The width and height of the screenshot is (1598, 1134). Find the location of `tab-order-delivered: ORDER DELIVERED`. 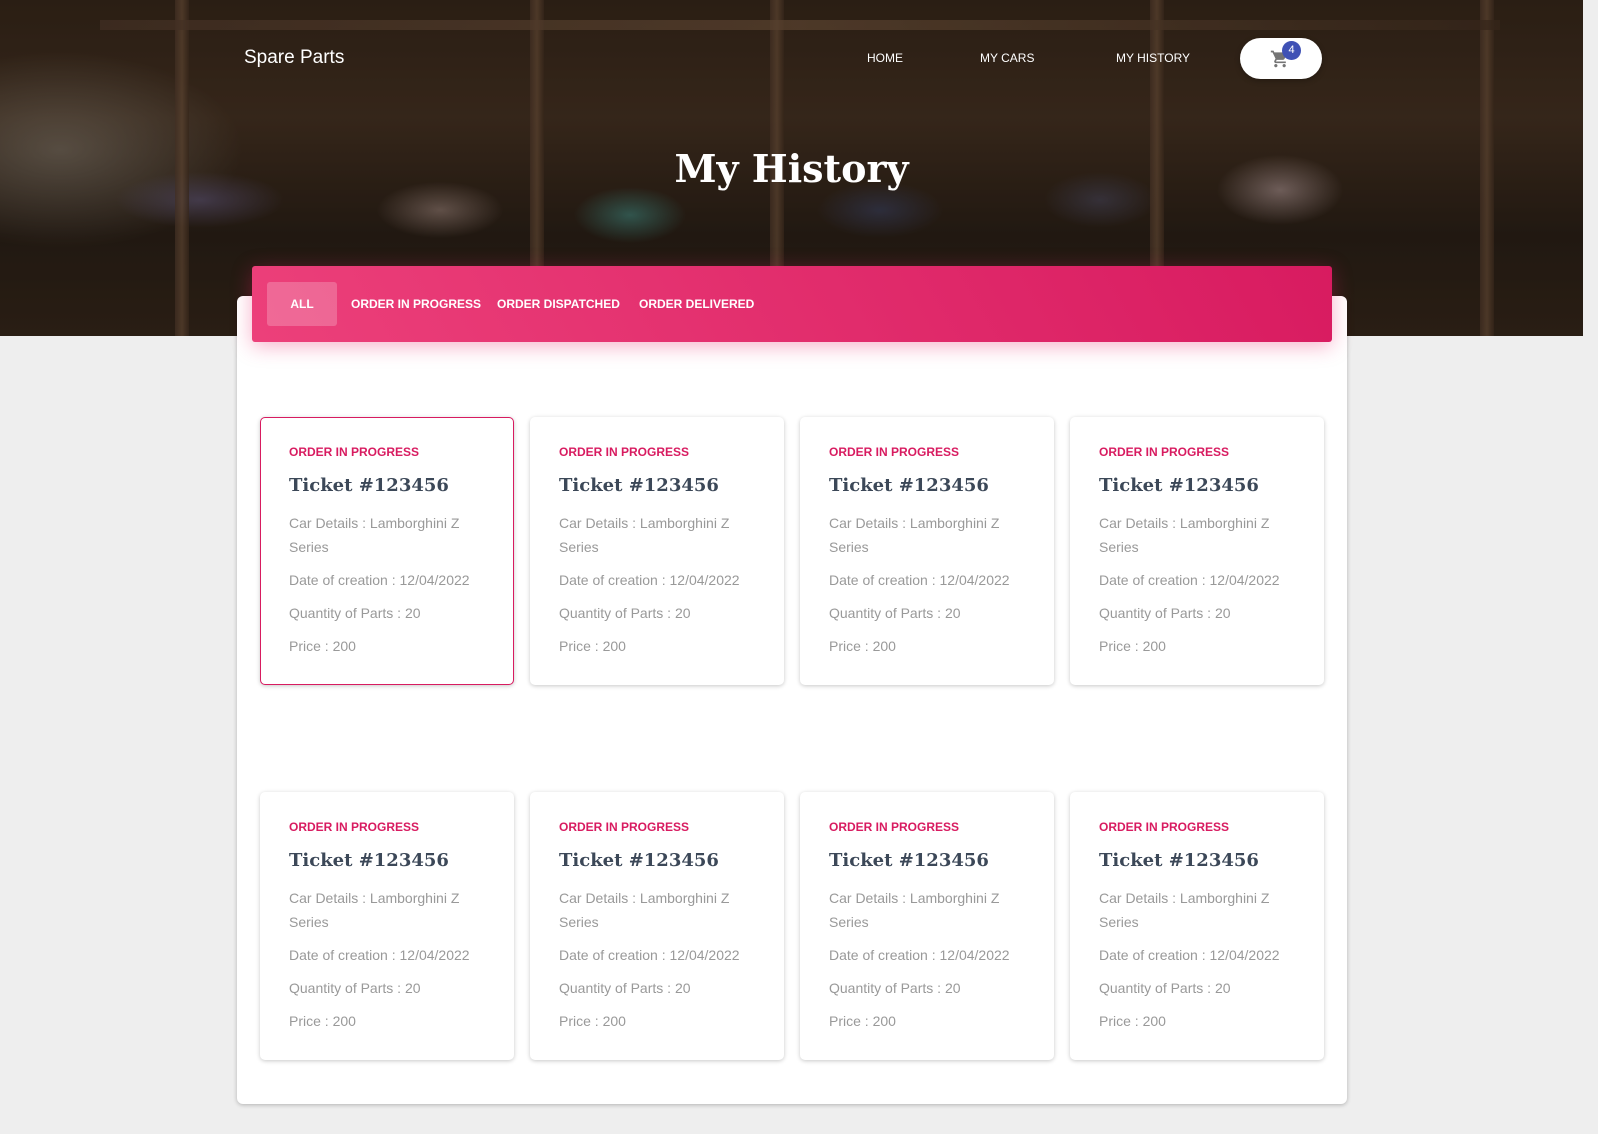

tab-order-delivered: ORDER DELIVERED is located at coordinates (696, 304).